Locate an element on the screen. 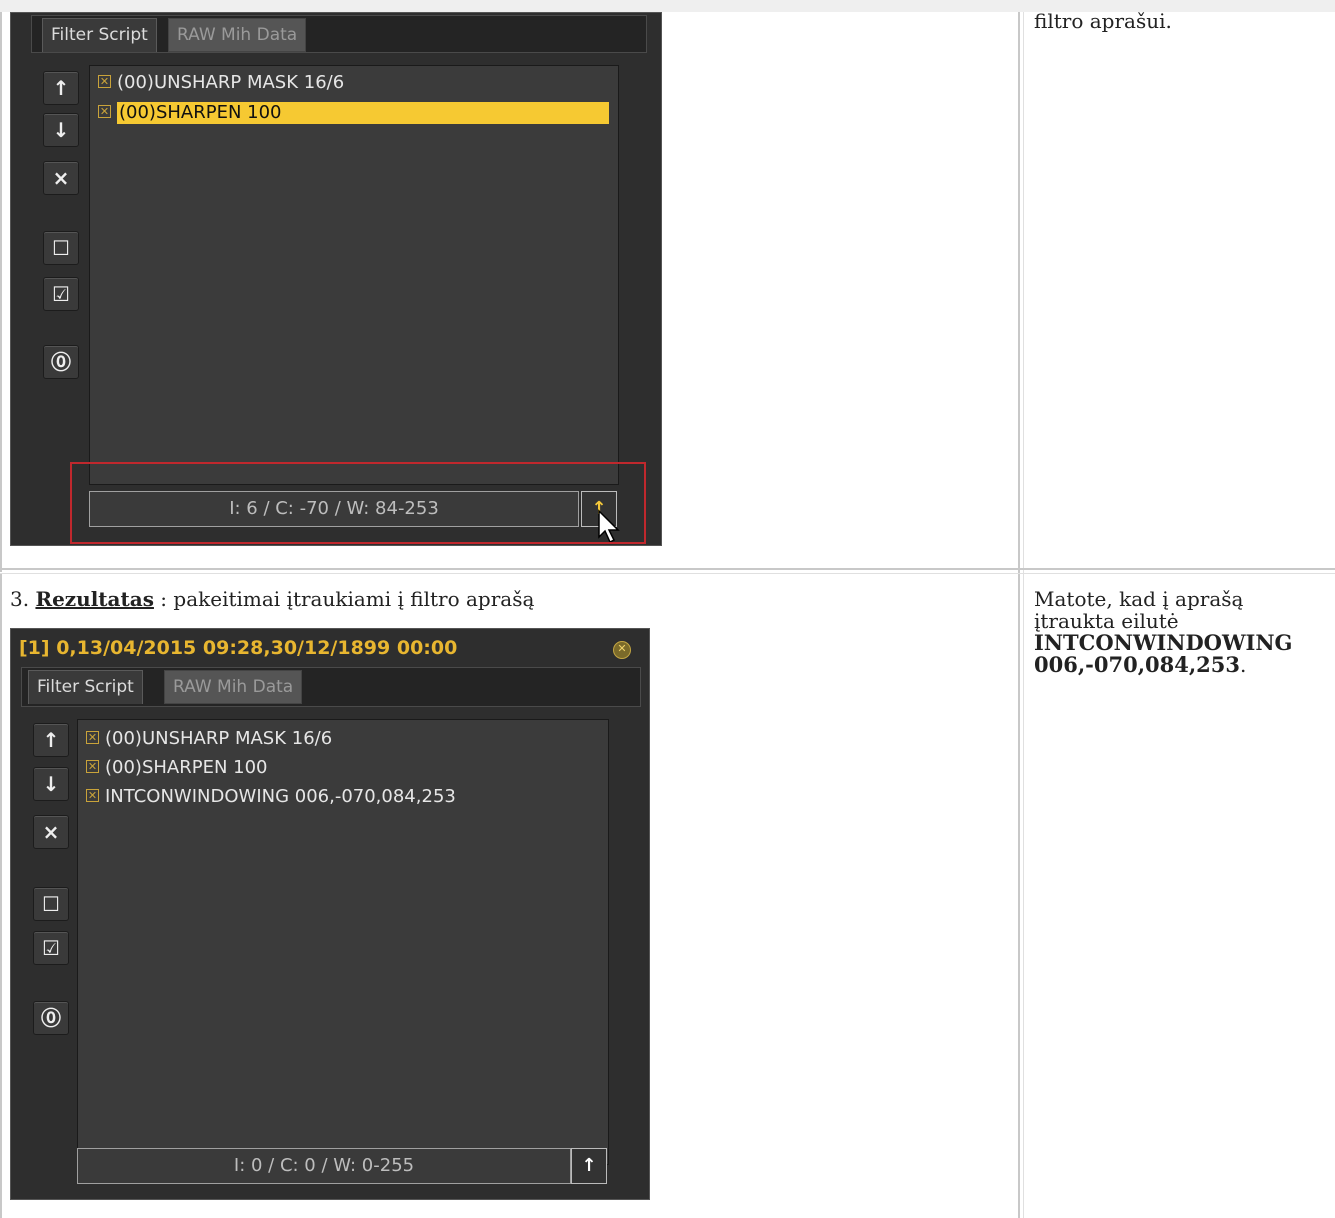 The width and height of the screenshot is (1335, 1218). table-border-left is located at coordinates (1, 292).